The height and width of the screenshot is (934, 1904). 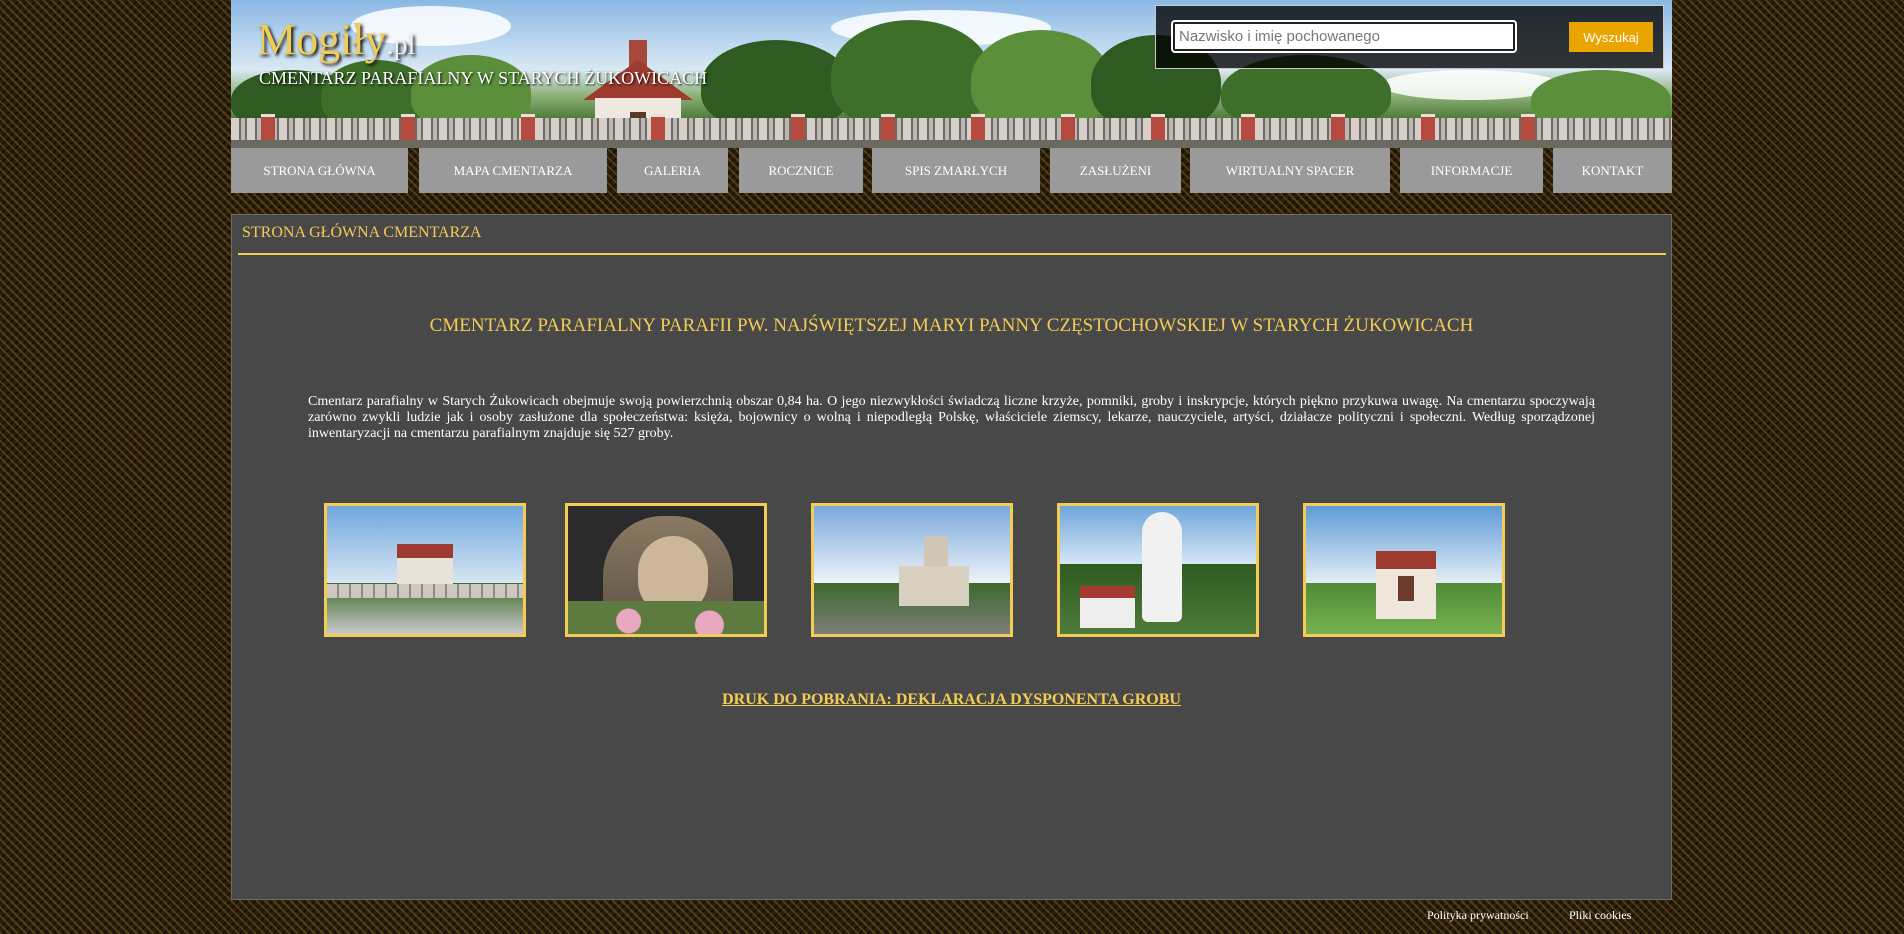 What do you see at coordinates (956, 170) in the screenshot?
I see `nav-item-spis-zmarlych: SPIS ZMARŁYCH` at bounding box center [956, 170].